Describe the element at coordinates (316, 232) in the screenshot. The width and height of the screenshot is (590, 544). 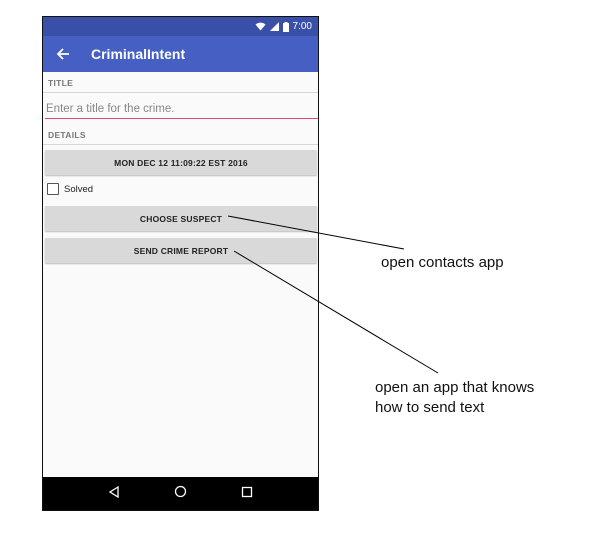
I see `contacts-leader-line` at that location.